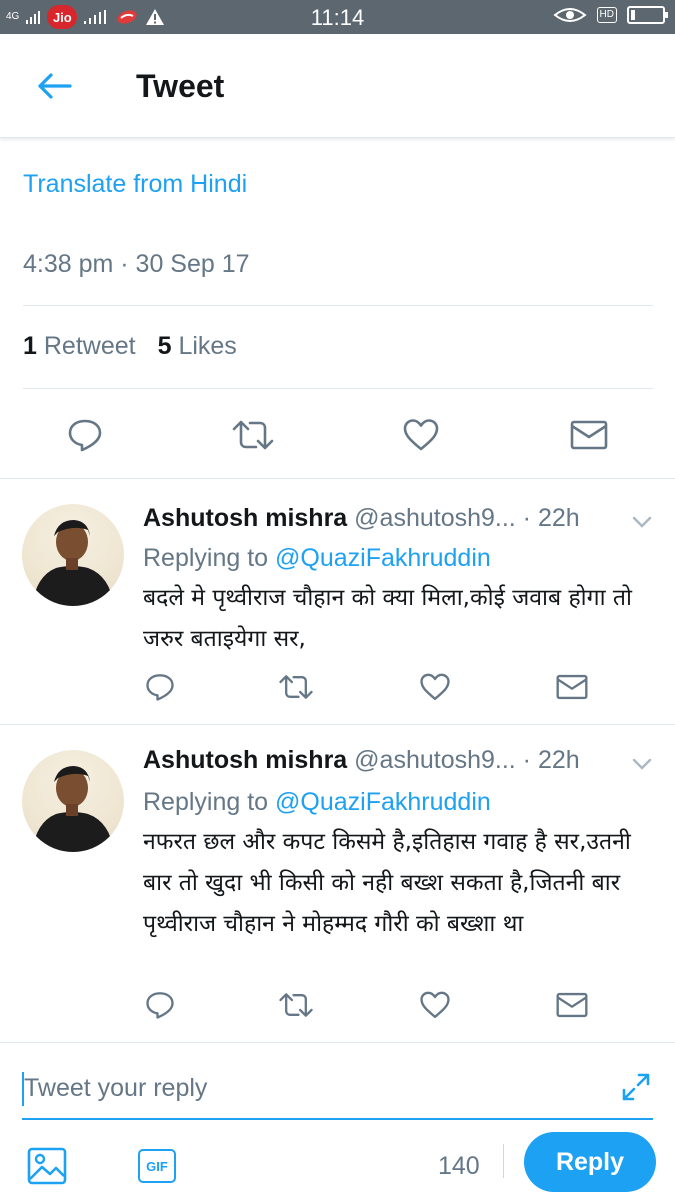 The width and height of the screenshot is (675, 1200). What do you see at coordinates (337, 17) in the screenshot?
I see `status-bar: 4G Jio 11:14 HD` at bounding box center [337, 17].